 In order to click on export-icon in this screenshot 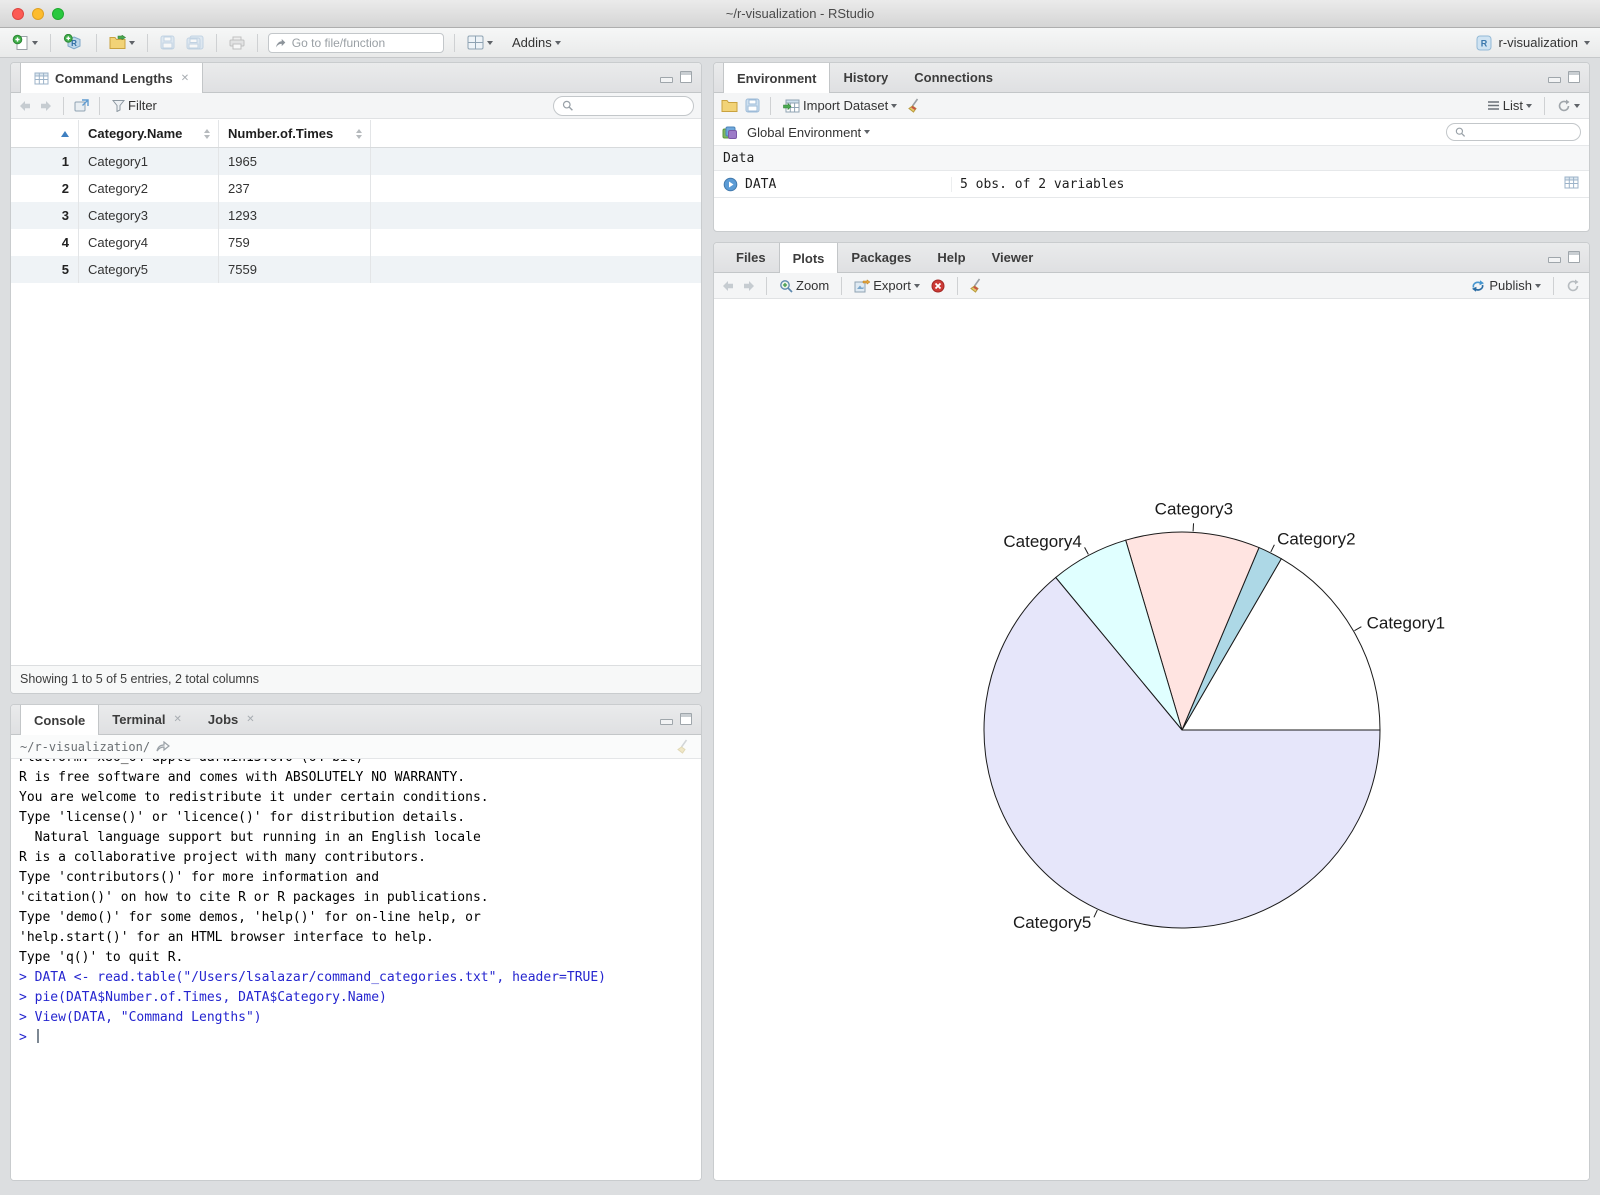, I will do `click(862, 285)`.